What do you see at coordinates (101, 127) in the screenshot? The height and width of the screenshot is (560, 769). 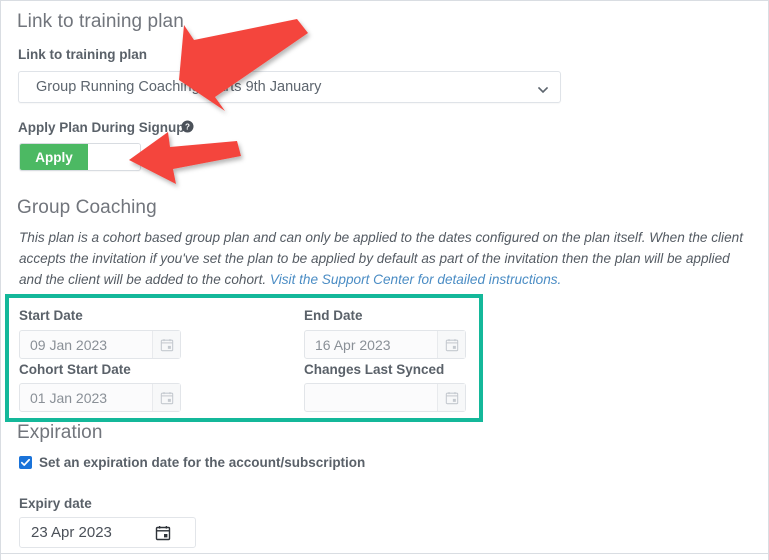 I see `apply-plan-during-signup-label: Apply Plan During Signup` at bounding box center [101, 127].